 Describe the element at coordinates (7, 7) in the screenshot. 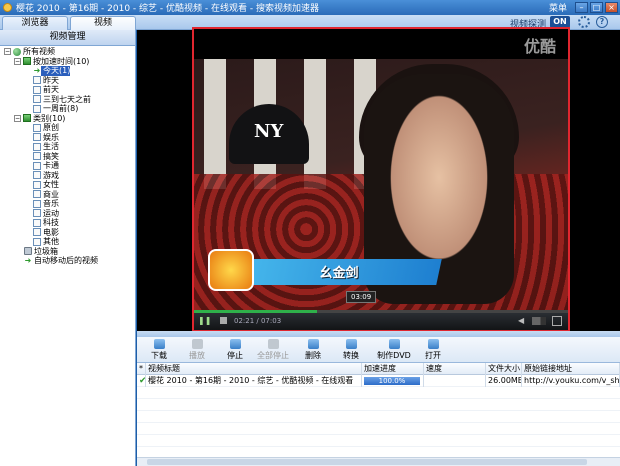

I see `app-icon` at that location.